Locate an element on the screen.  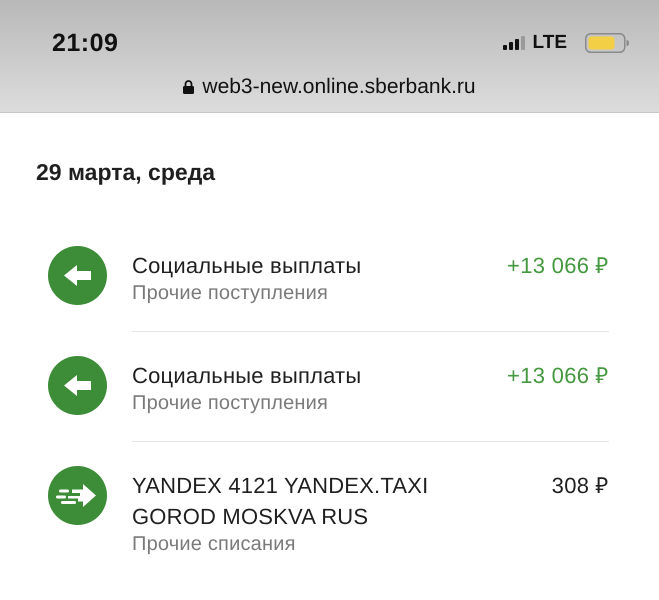
transaction-title: YANDEX 4121 YANDEX.TAXI GOROD MOSKVA RUS is located at coordinates (281, 501).